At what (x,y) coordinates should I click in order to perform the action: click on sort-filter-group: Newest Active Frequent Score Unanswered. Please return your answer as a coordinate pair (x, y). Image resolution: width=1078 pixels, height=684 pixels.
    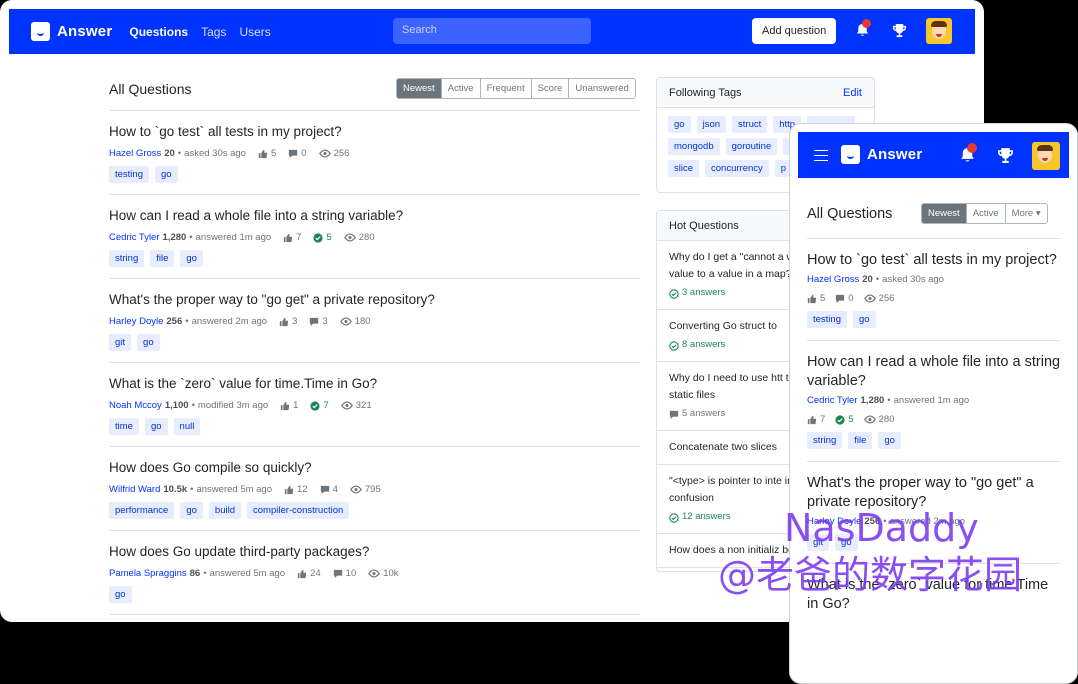
    Looking at the image, I should click on (516, 88).